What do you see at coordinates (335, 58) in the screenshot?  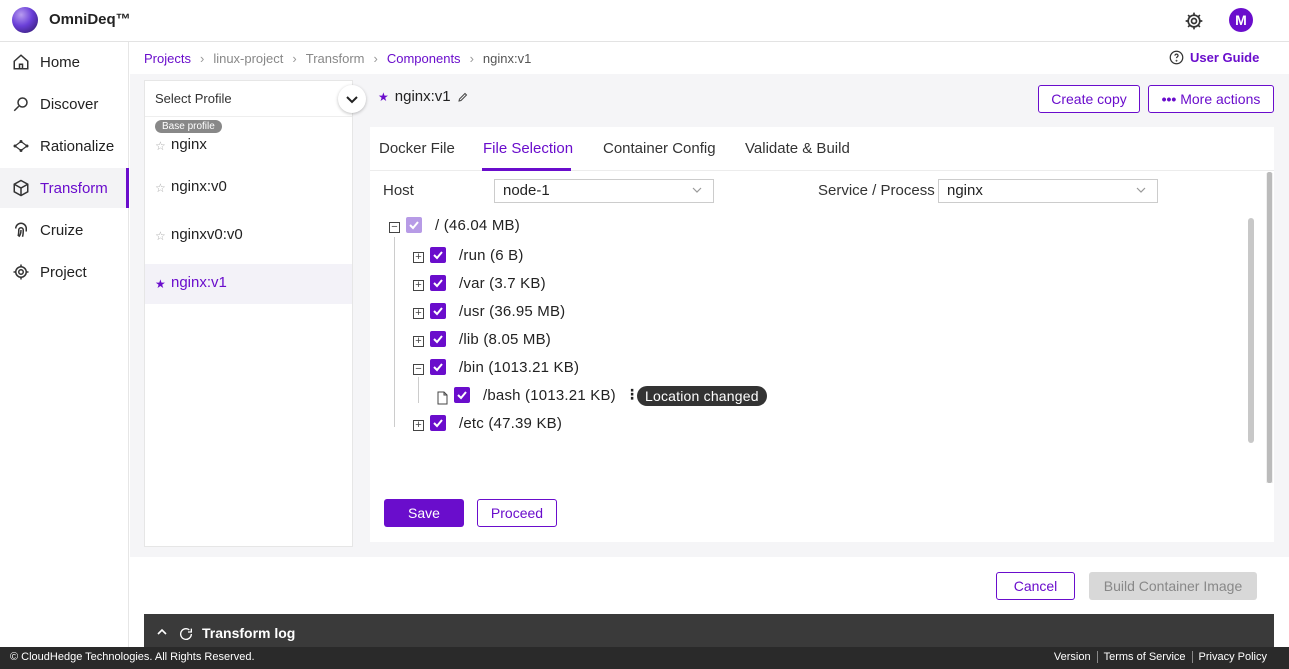 I see `breadcrumb-transform: Transform` at bounding box center [335, 58].